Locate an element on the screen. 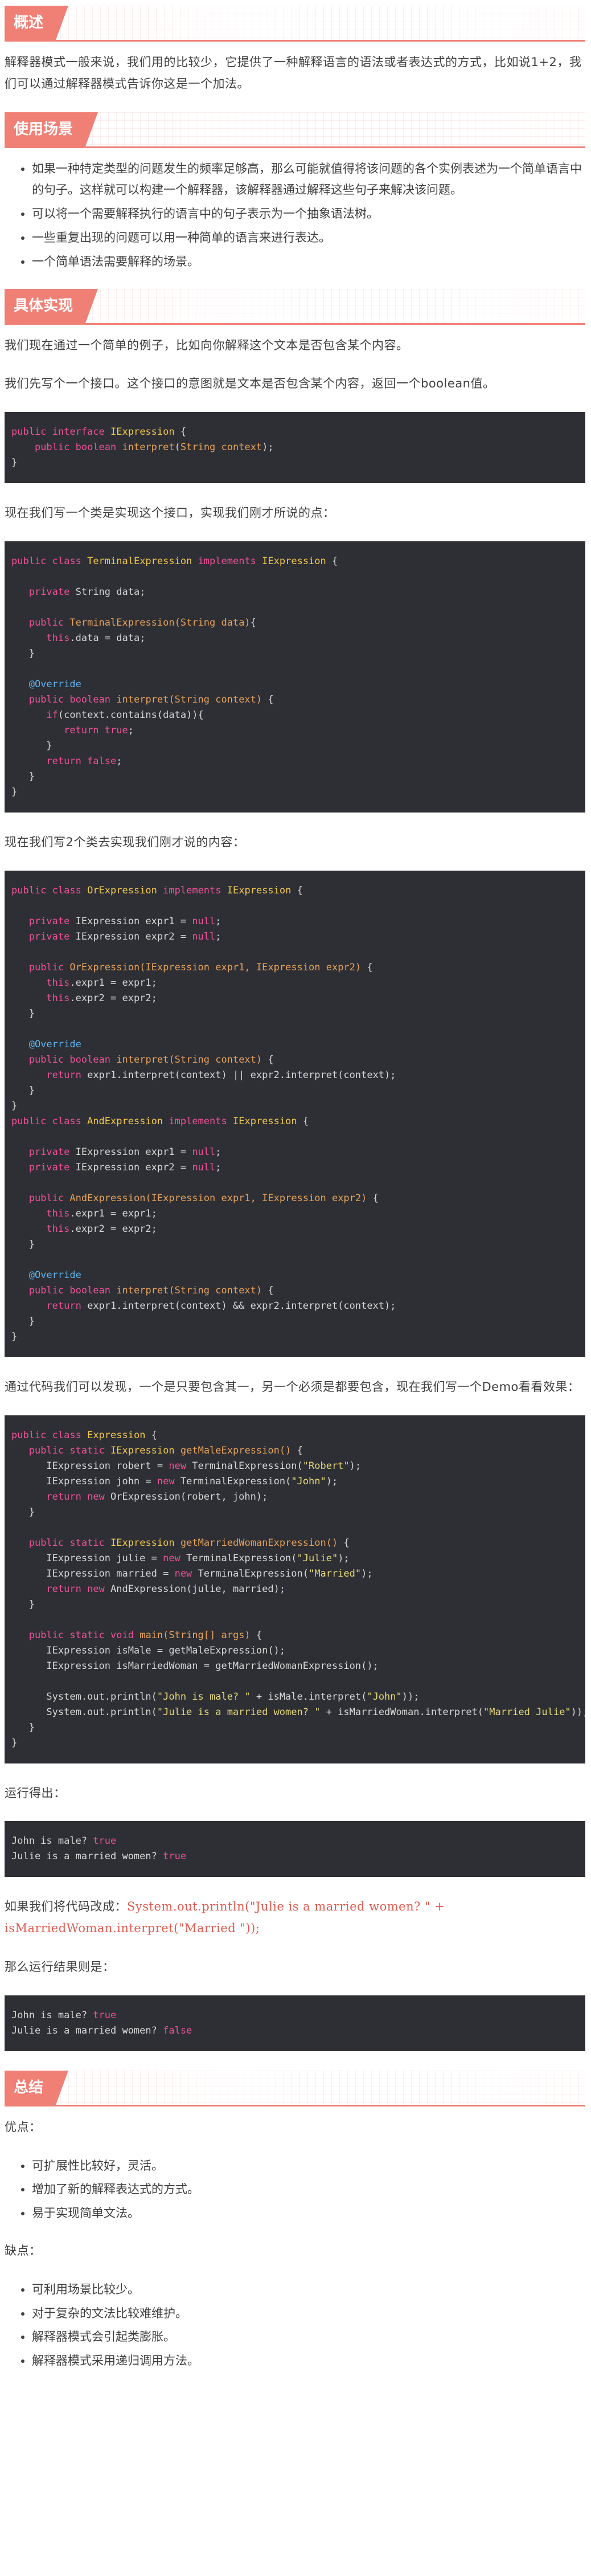  impl-paragraph-6: 运行得出： is located at coordinates (35, 1793).